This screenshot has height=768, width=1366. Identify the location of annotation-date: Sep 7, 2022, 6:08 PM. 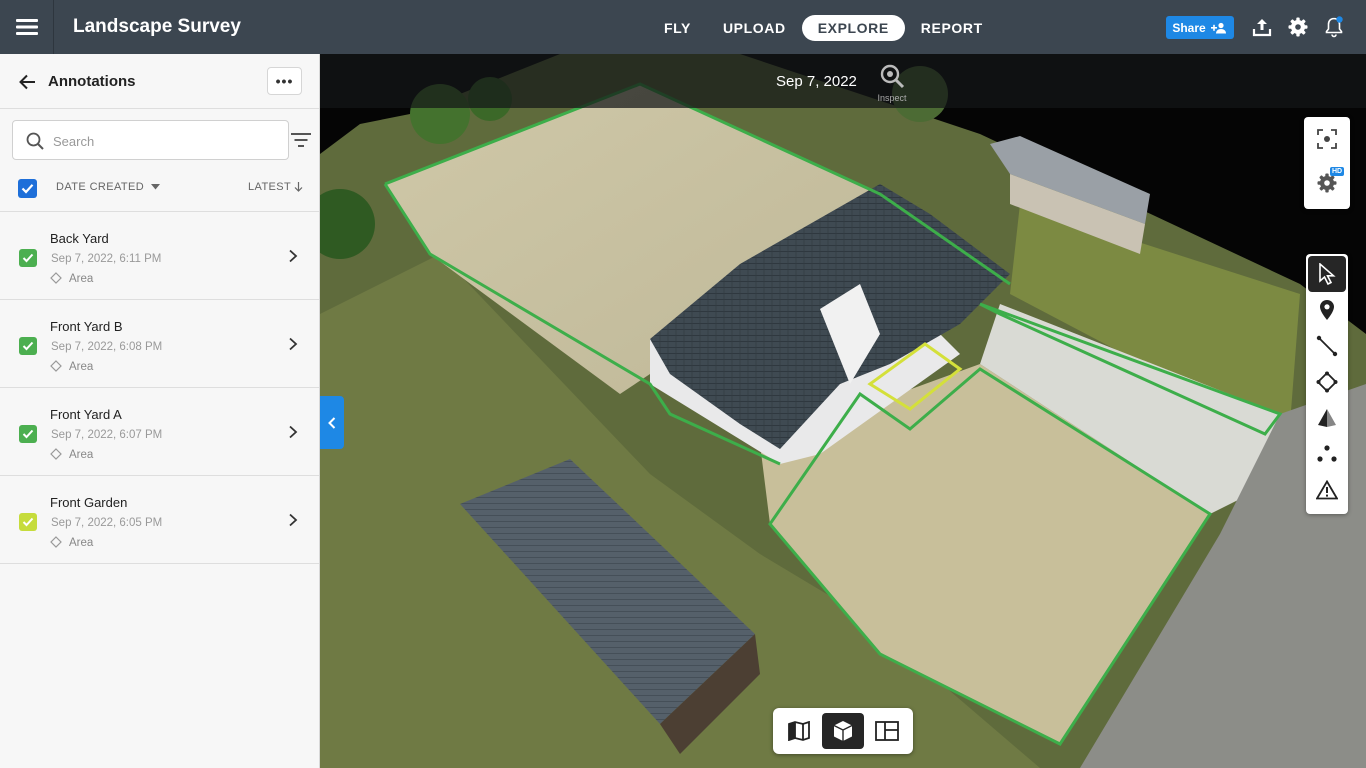
(107, 347).